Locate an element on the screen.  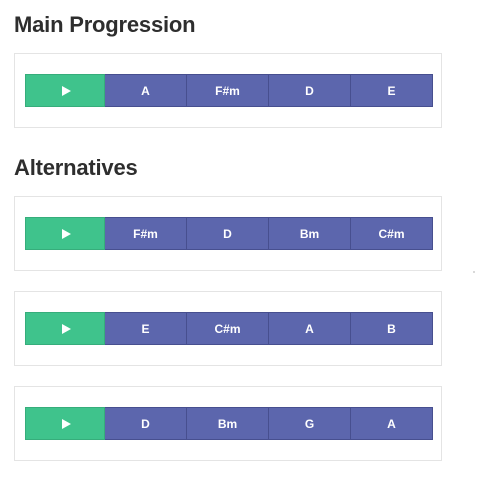
chord-row: D Bm G A is located at coordinates (229, 423).